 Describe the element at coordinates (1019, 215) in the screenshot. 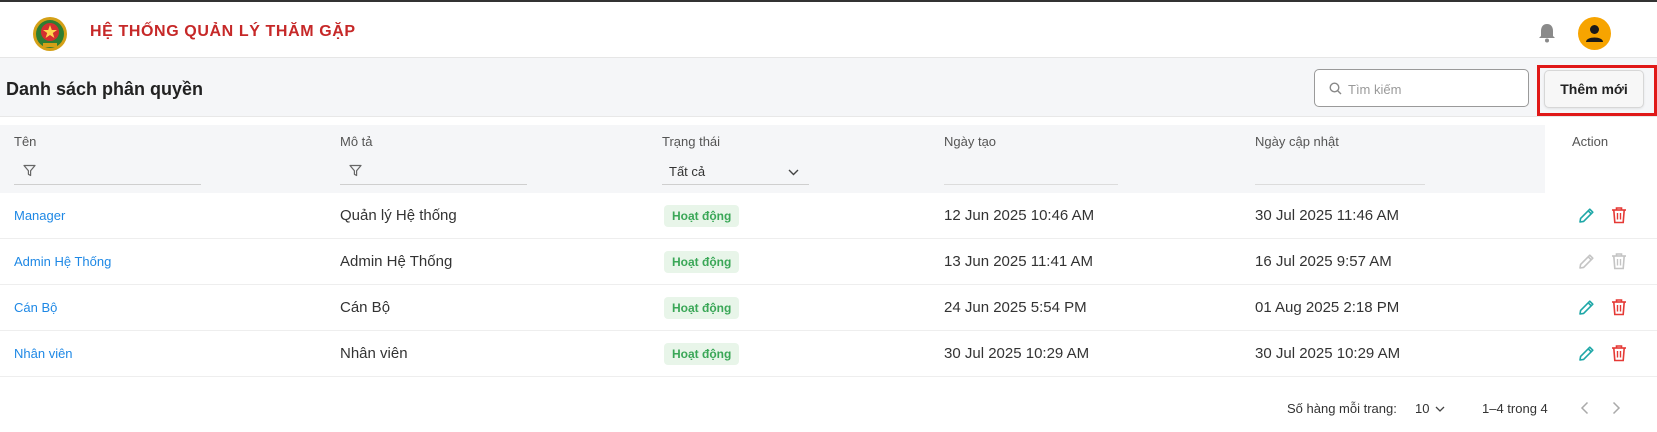

I see `created-date: 12 Jun 2025 10:46 AM` at that location.